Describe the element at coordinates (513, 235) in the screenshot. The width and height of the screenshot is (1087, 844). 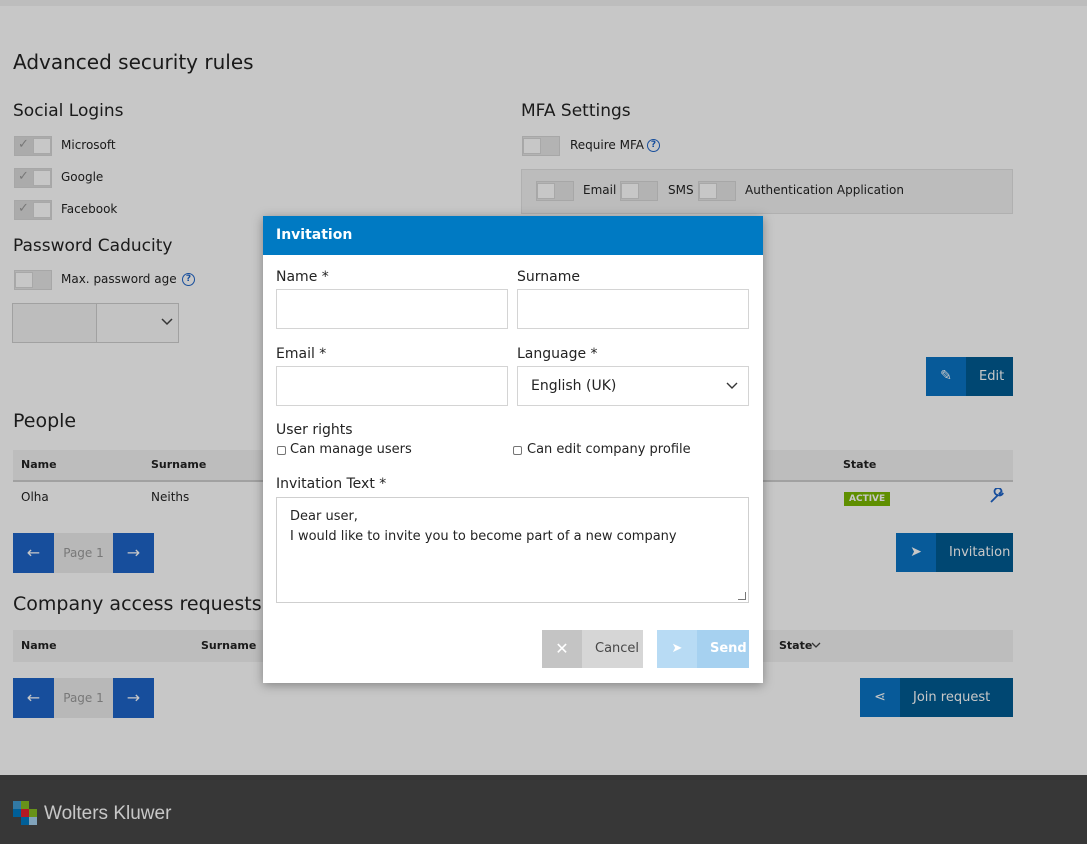
I see `dialog-title: Invitation` at that location.